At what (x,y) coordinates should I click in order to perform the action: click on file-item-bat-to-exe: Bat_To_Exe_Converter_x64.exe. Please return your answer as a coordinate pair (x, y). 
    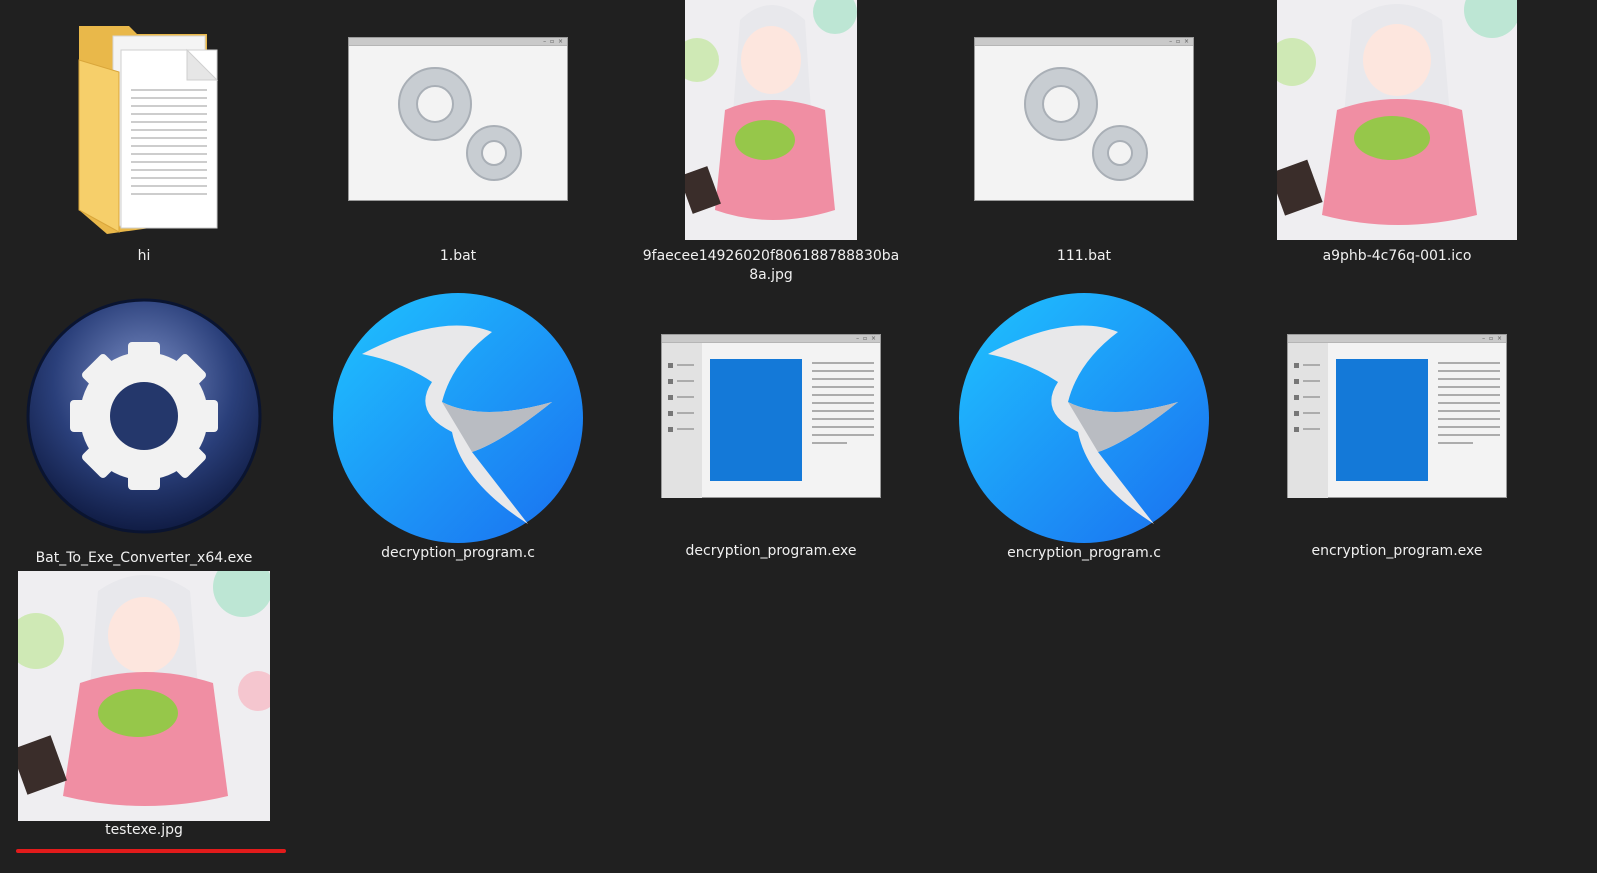
    Looking at the image, I should click on (152, 432).